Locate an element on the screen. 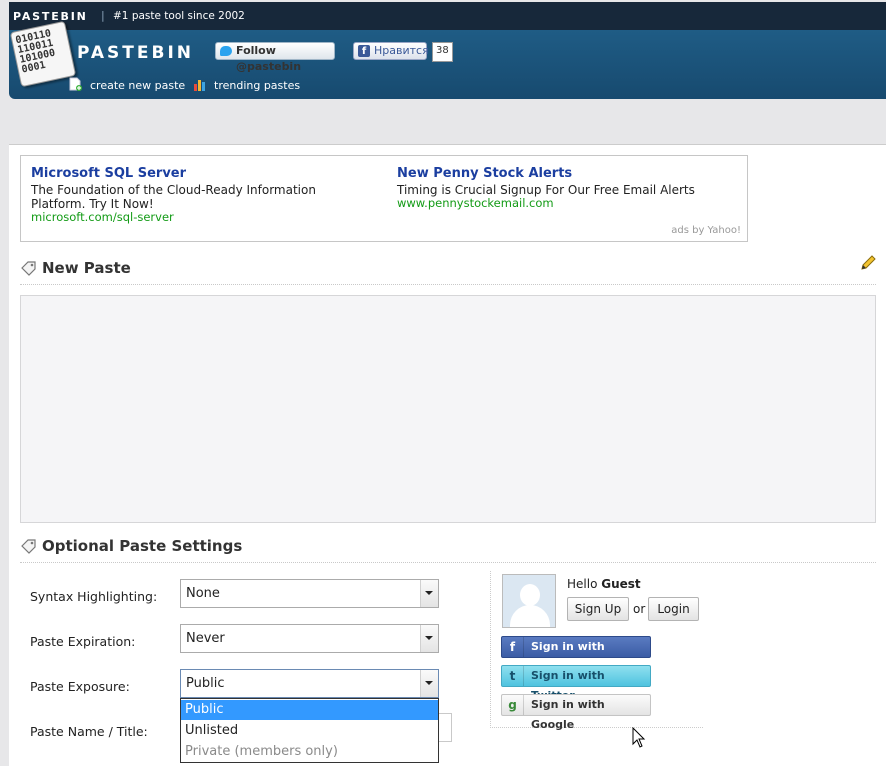 The width and height of the screenshot is (886, 766). ad-attribution: ads by Yahoo! is located at coordinates (706, 230).